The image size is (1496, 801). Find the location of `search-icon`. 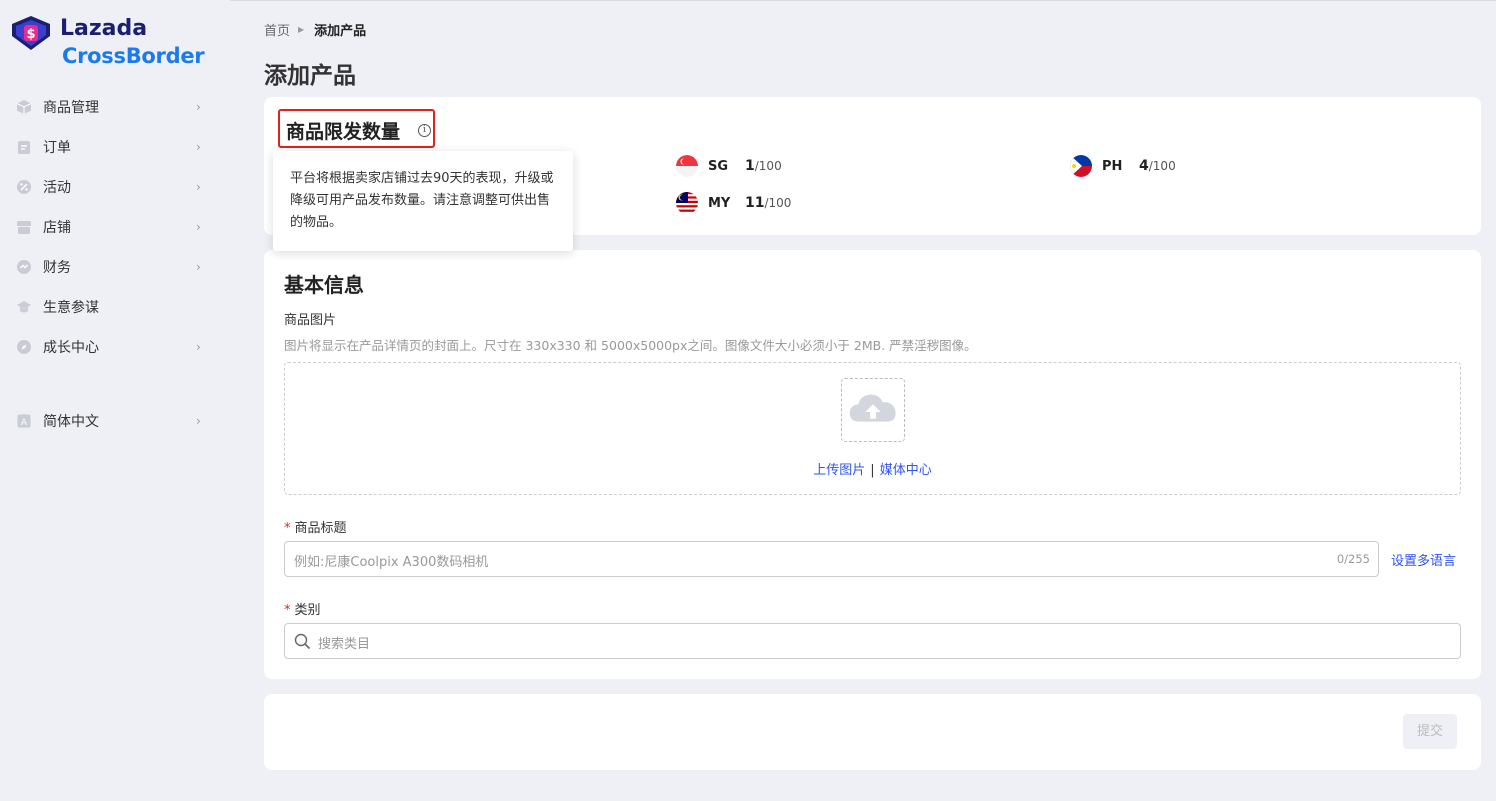

search-icon is located at coordinates (302, 641).